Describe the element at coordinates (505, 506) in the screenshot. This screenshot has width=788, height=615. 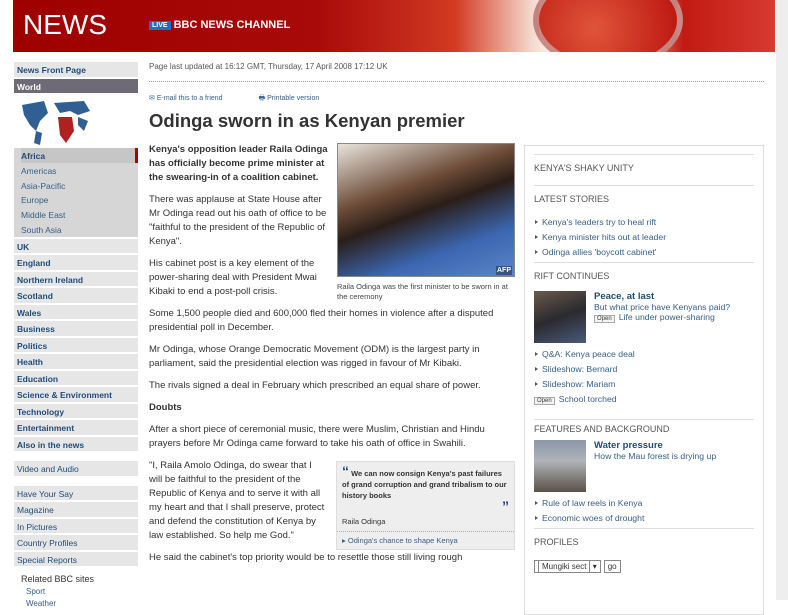
I see `close-quote-icon: ”` at that location.